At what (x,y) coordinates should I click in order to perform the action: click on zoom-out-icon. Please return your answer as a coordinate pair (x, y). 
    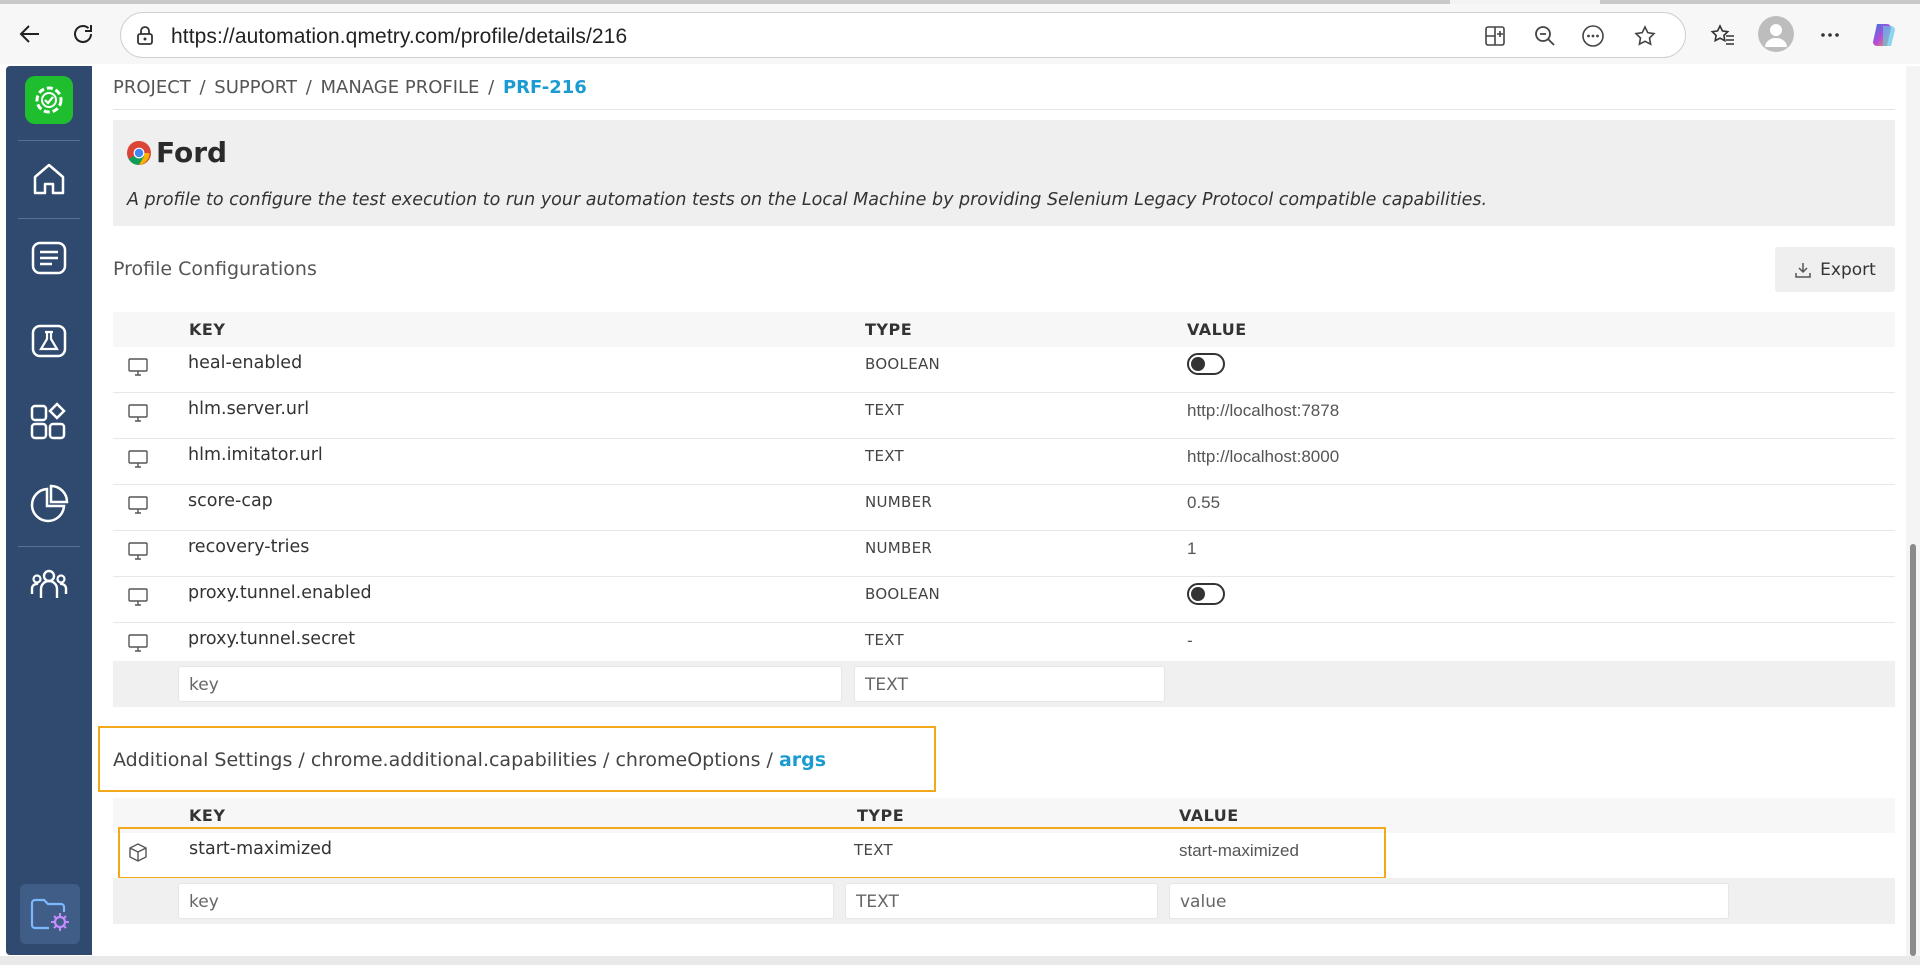
    Looking at the image, I should click on (1545, 36).